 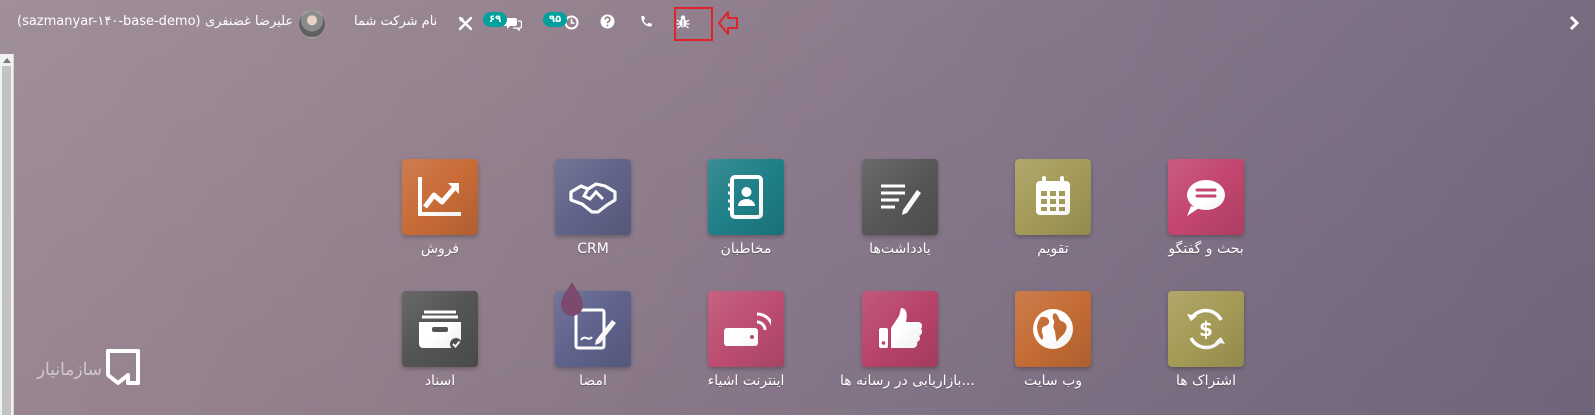 What do you see at coordinates (440, 381) in the screenshot?
I see `app-label: اسناد` at bounding box center [440, 381].